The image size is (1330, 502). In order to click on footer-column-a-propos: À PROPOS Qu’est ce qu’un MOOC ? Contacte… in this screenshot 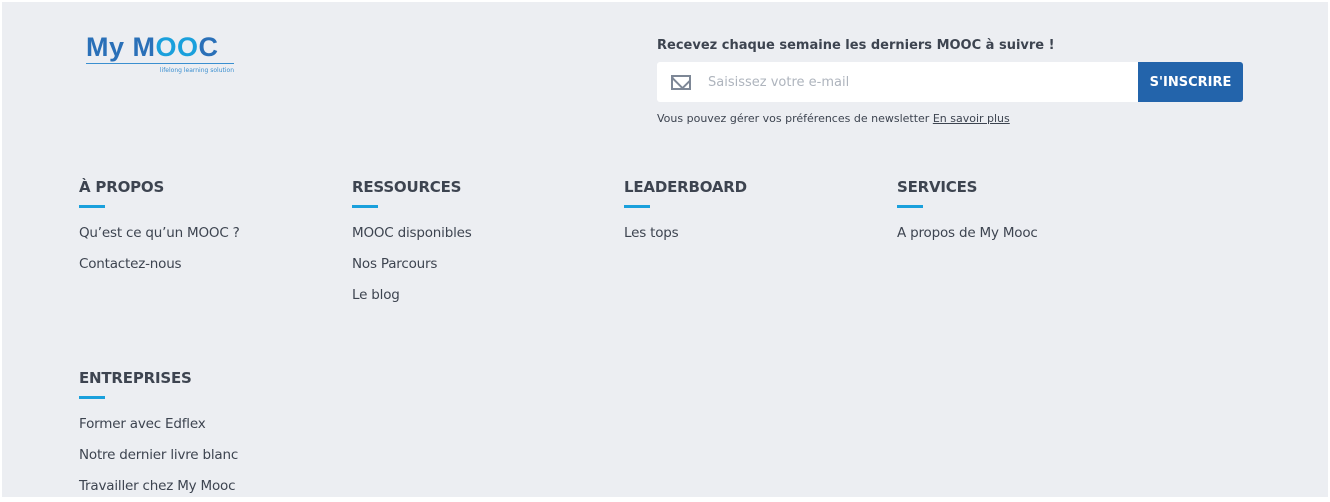, I will do `click(159, 229)`.